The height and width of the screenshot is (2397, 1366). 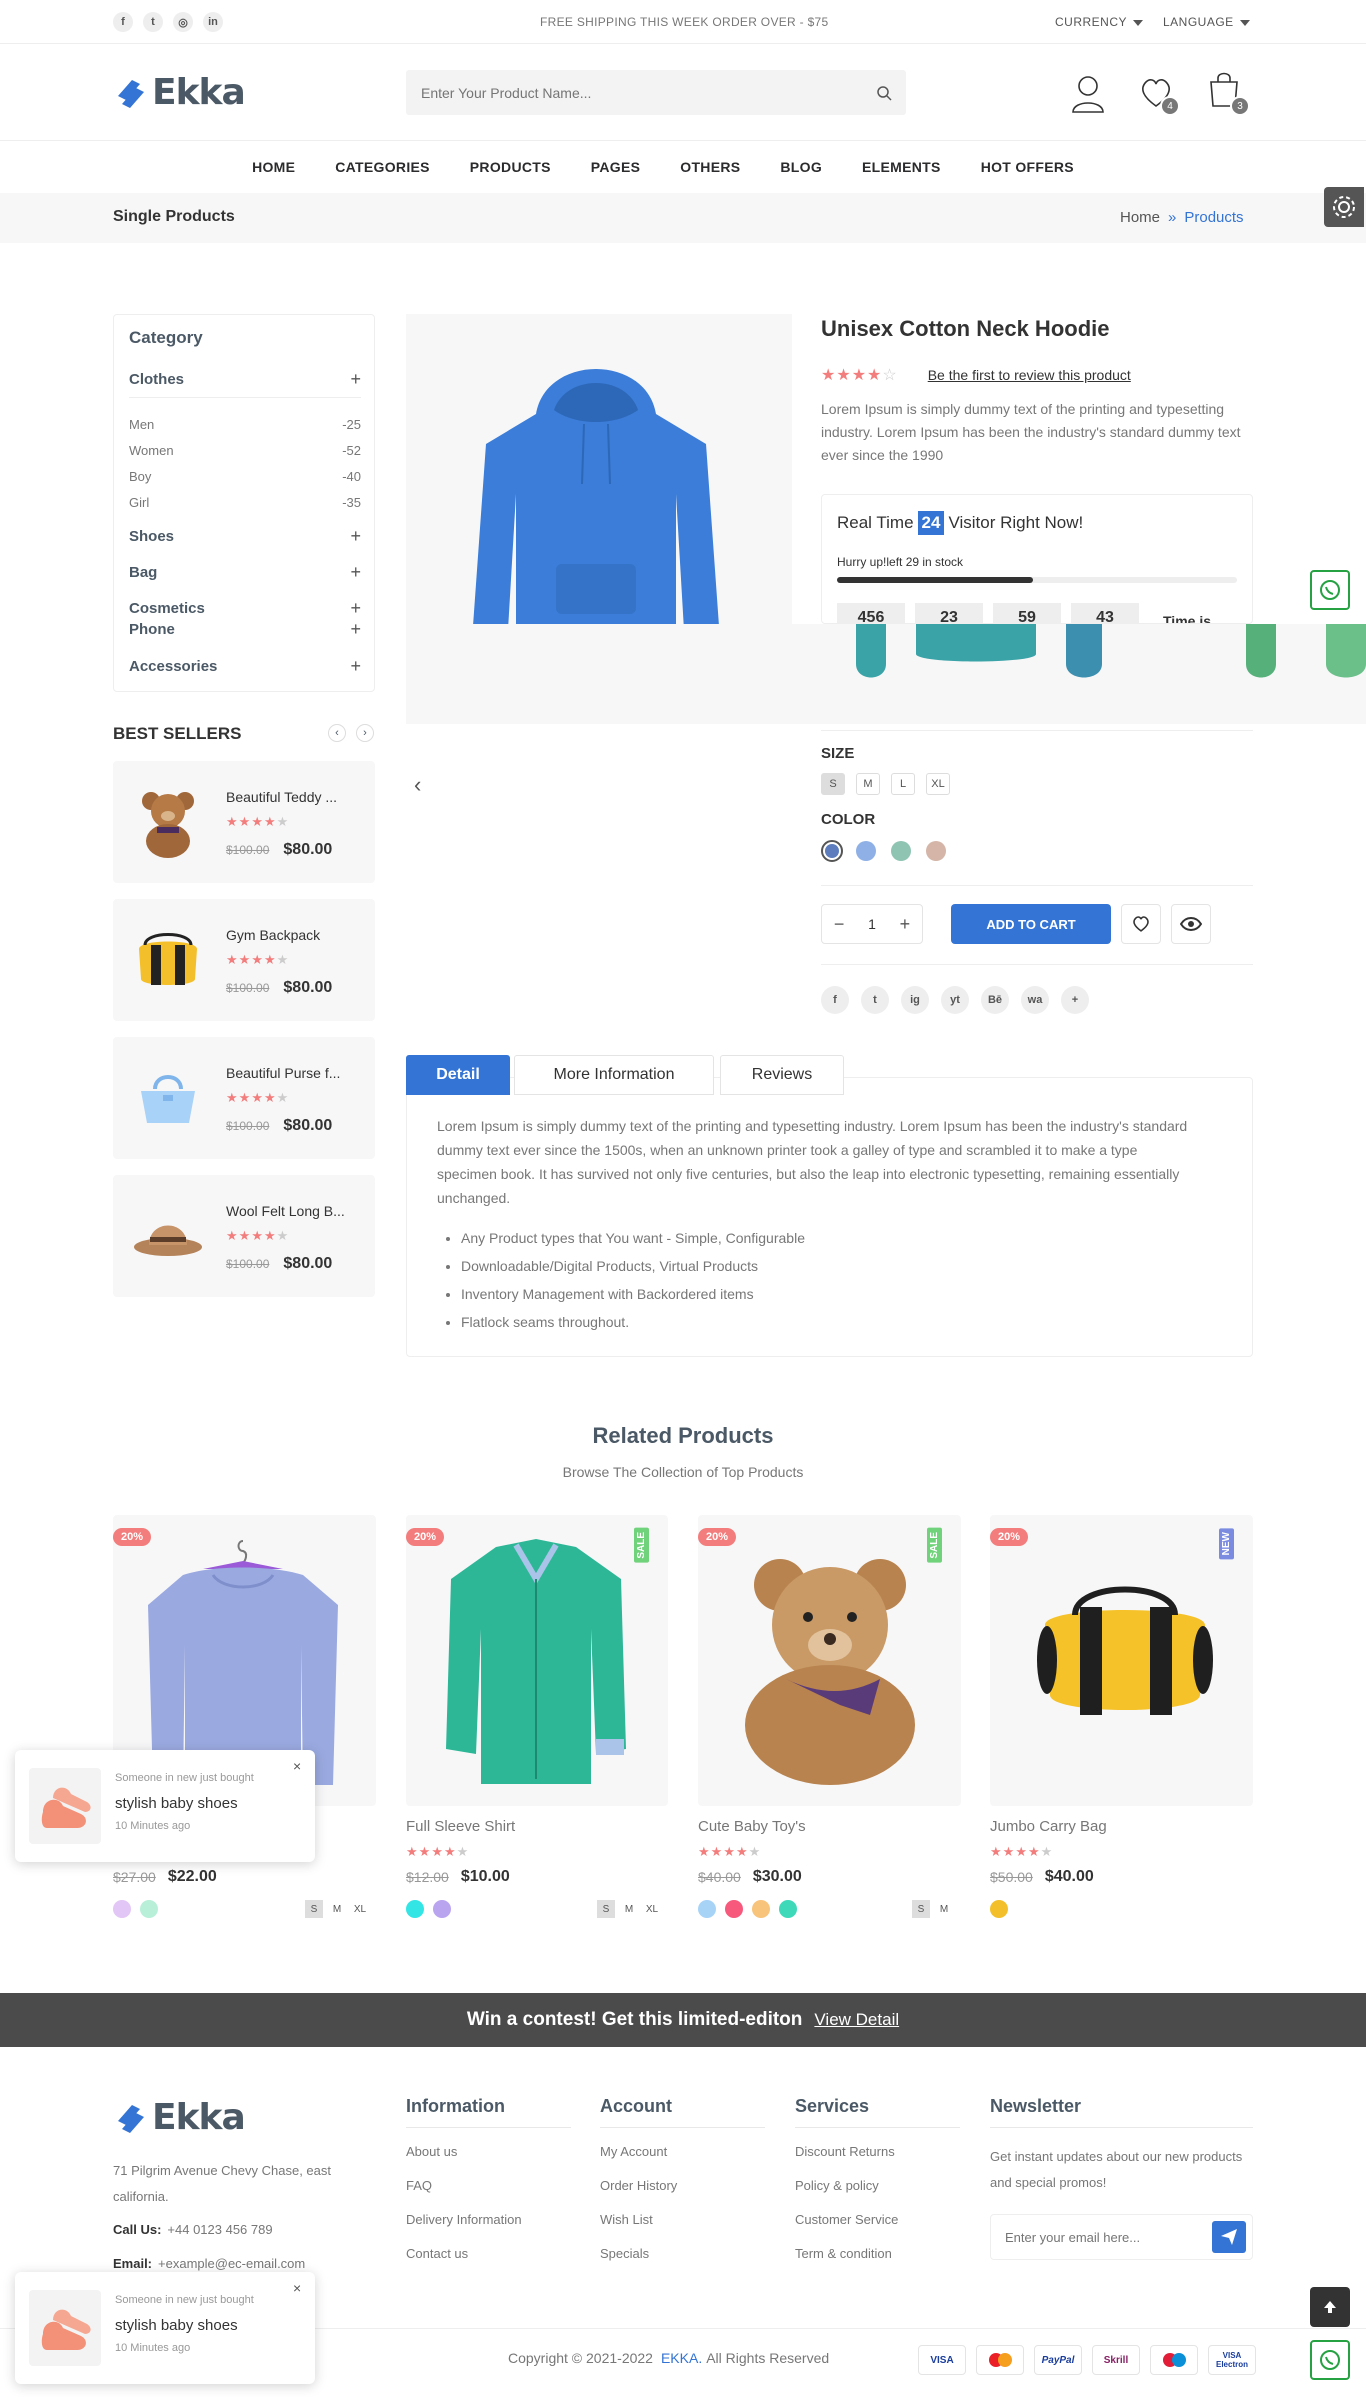 I want to click on quantity-value: 1, so click(x=872, y=924).